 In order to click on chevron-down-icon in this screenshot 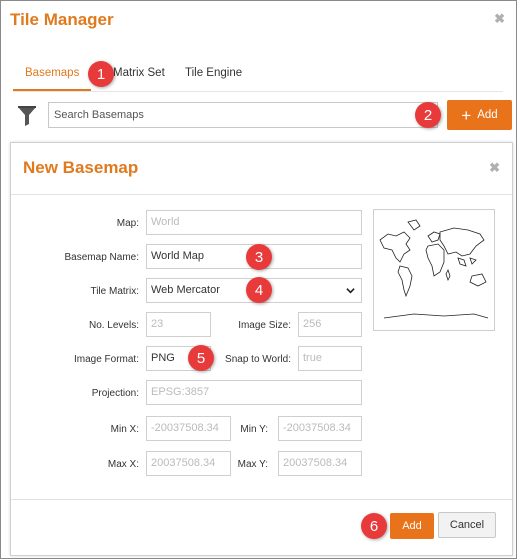, I will do `click(350, 291)`.